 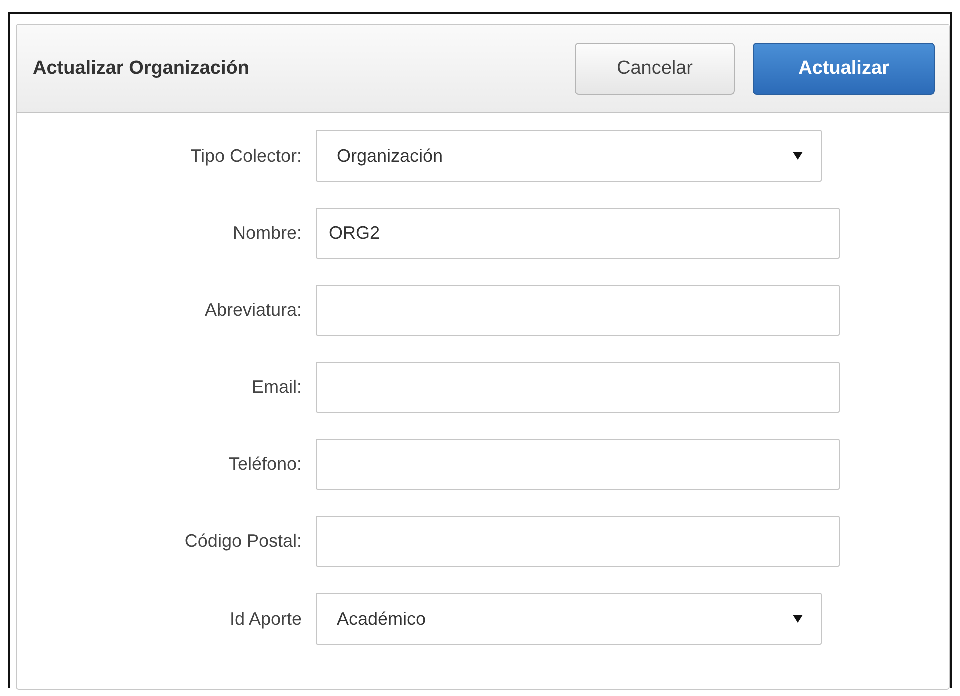 What do you see at coordinates (246, 156) in the screenshot?
I see `field-label: Tipo Colector:` at bounding box center [246, 156].